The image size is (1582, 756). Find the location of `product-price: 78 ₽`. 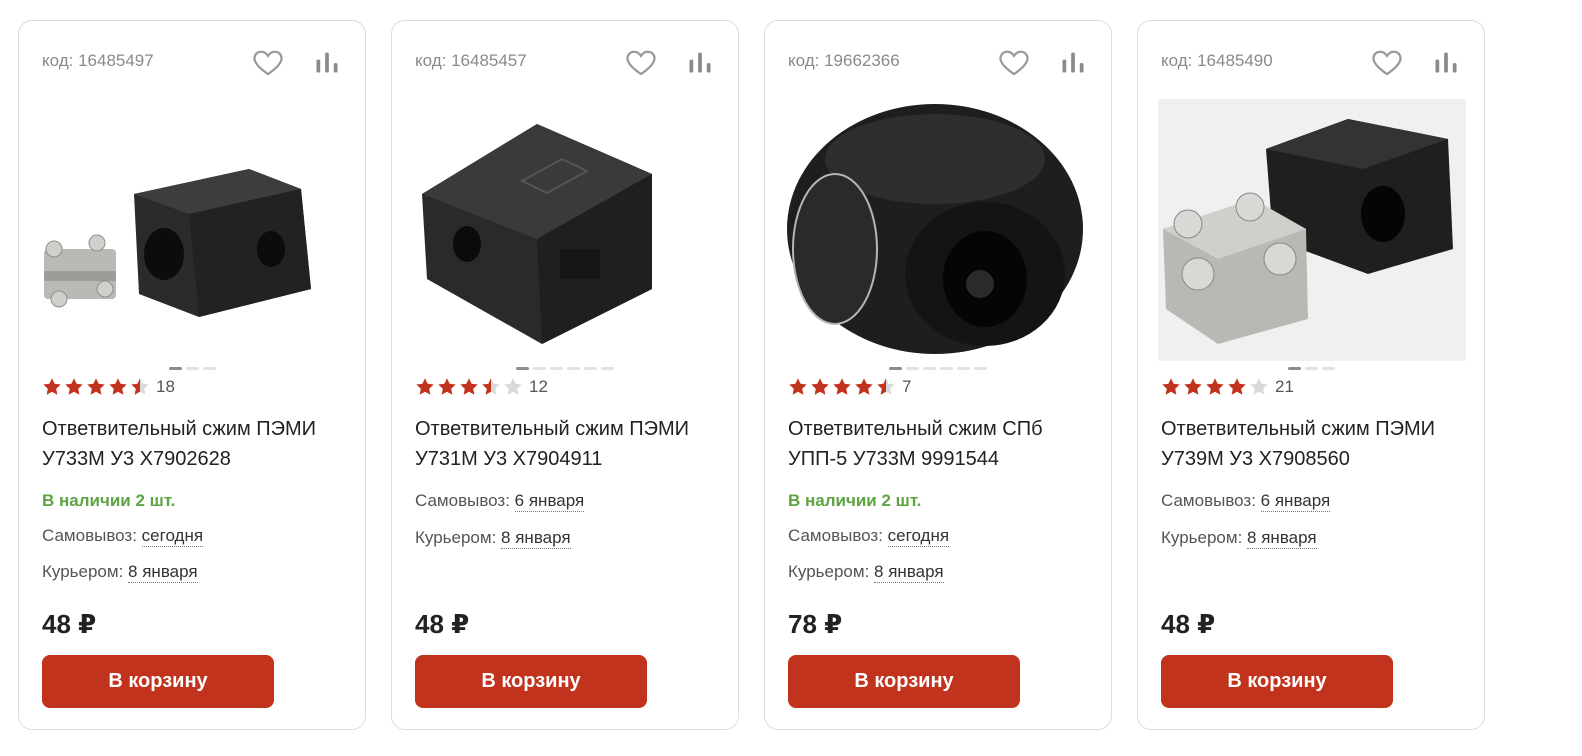

product-price: 78 ₽ is located at coordinates (815, 624).